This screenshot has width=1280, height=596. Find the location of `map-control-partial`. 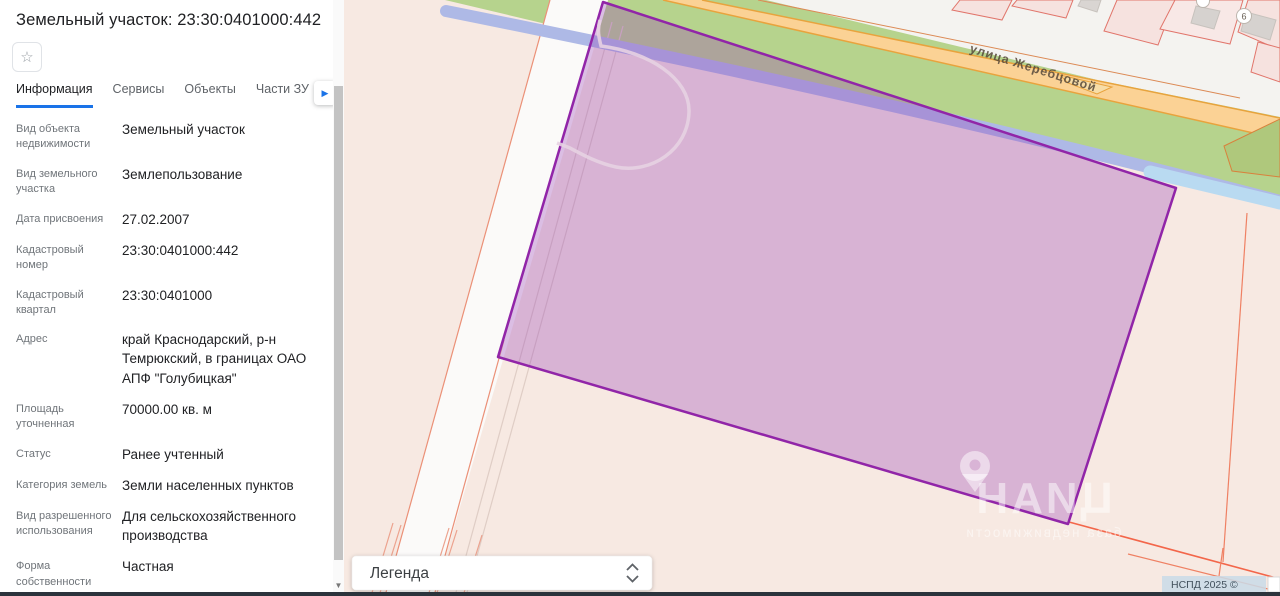

map-control-partial is located at coordinates (1273, 584).